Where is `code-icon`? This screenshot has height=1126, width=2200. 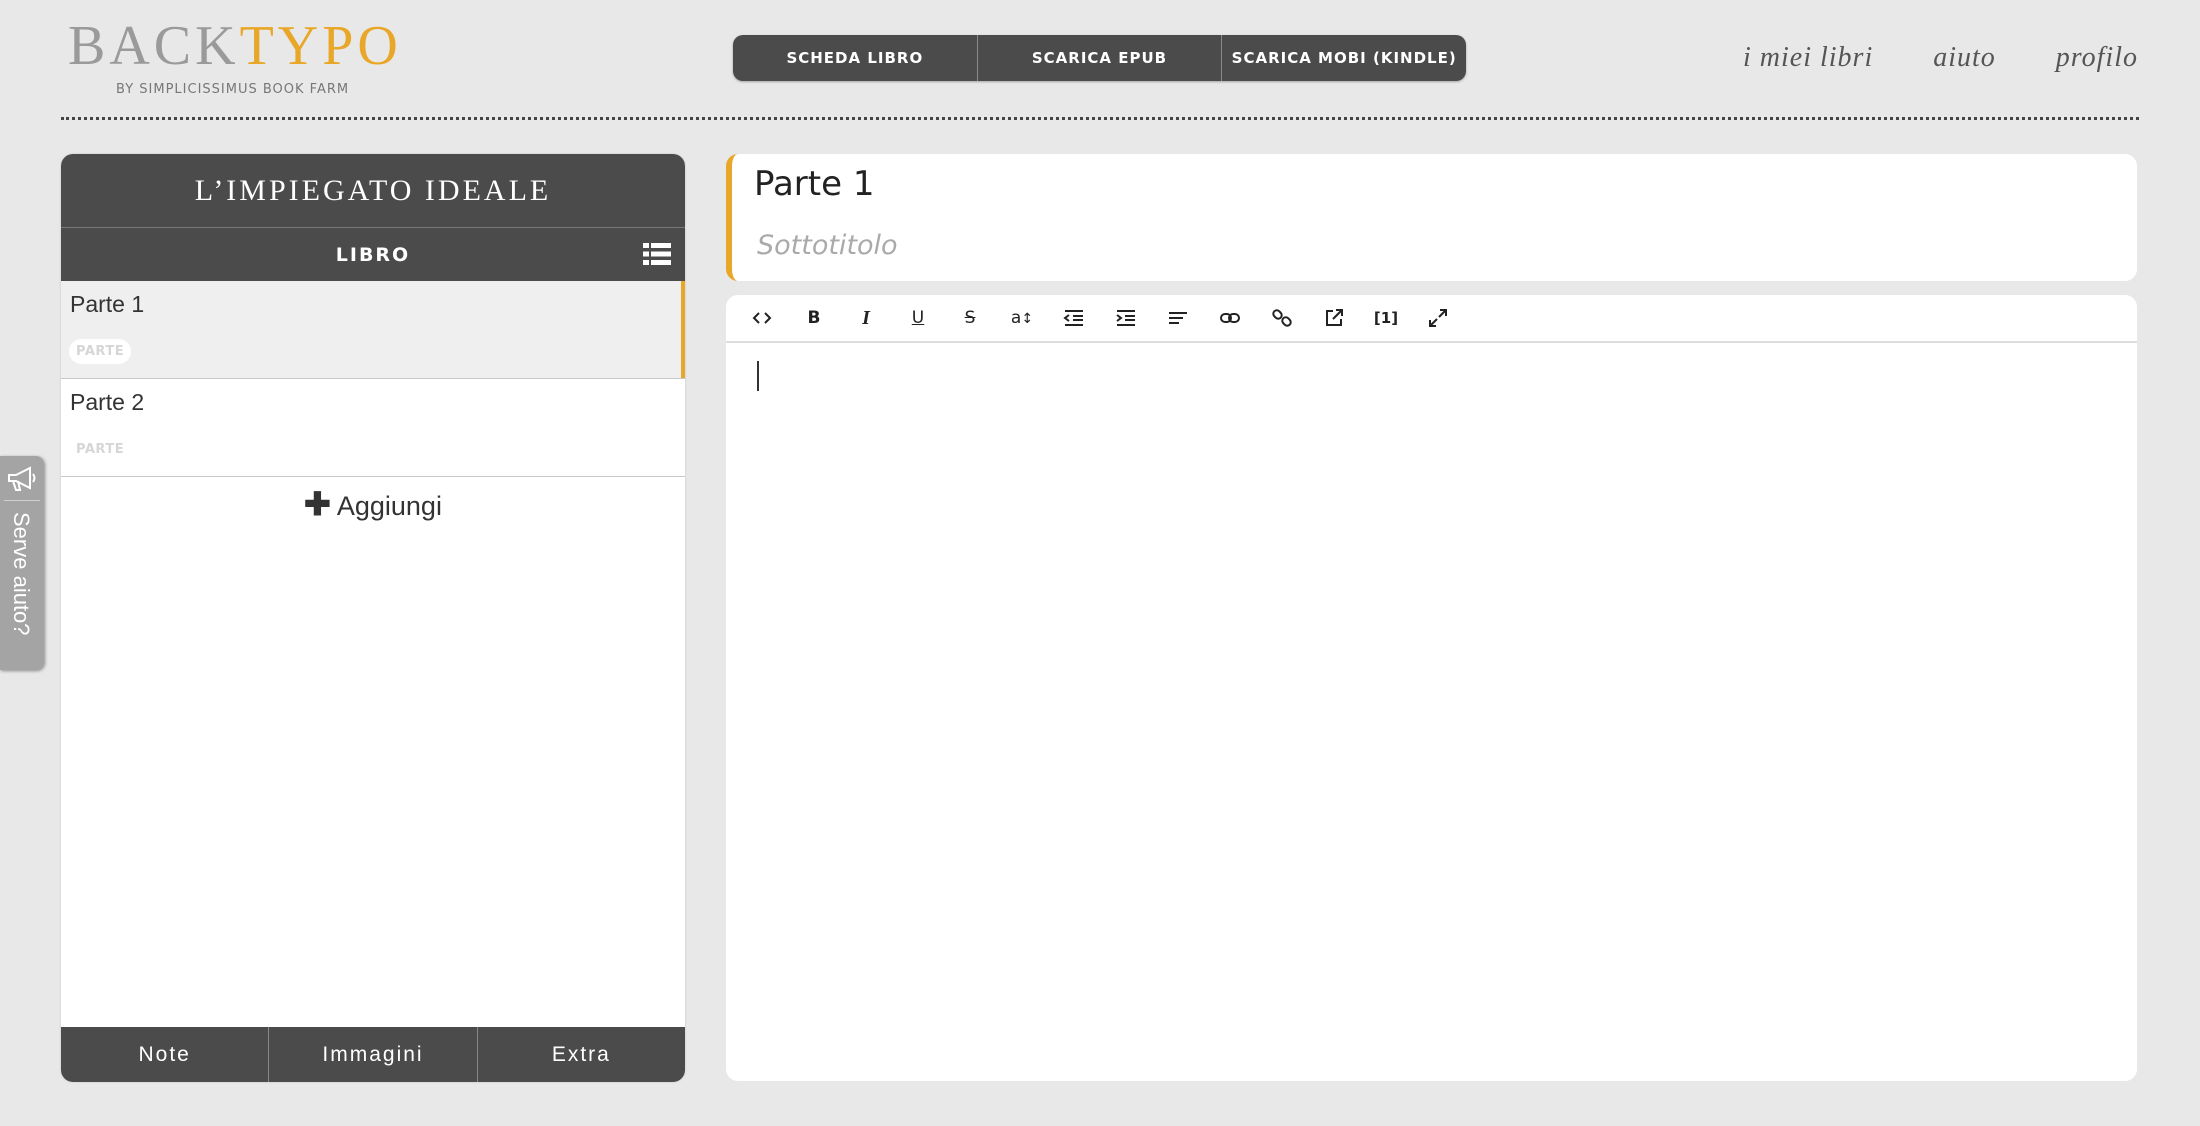 code-icon is located at coordinates (762, 318).